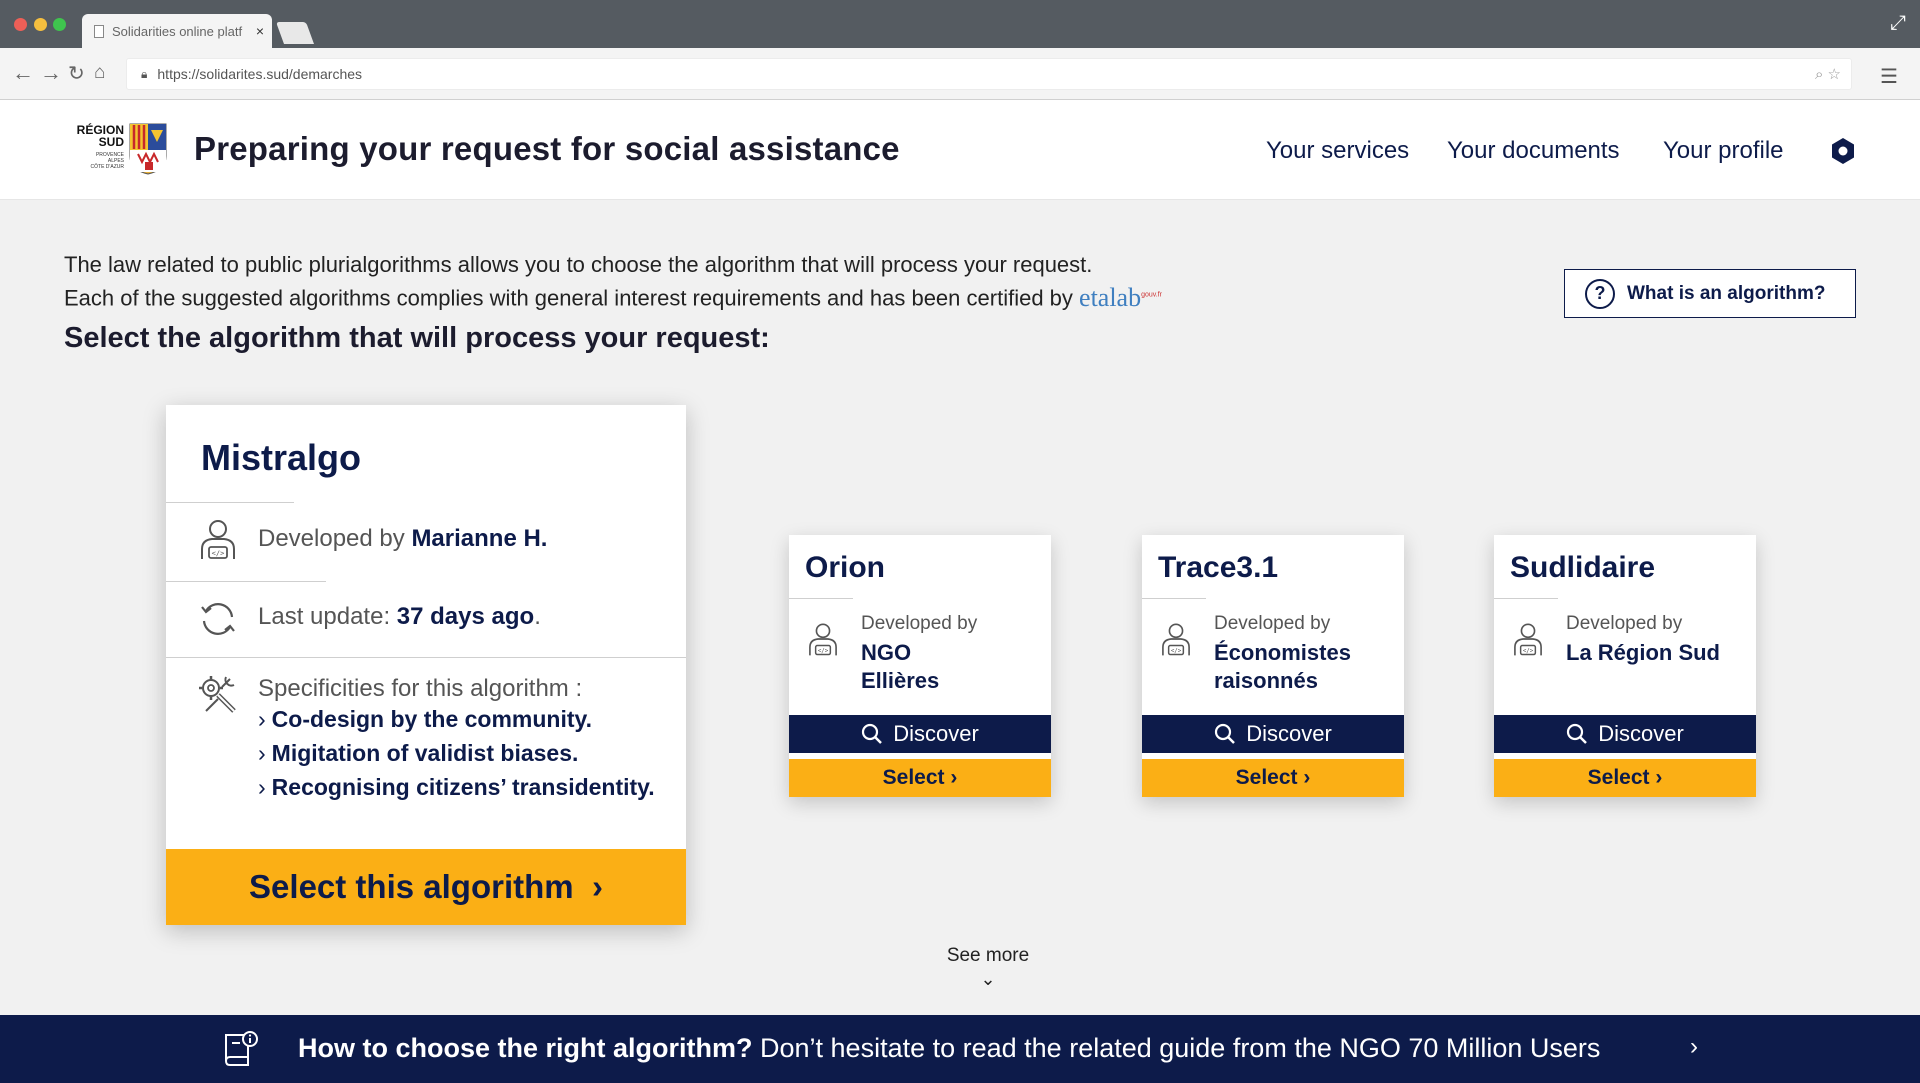 Image resolution: width=1920 pixels, height=1083 pixels. Describe the element at coordinates (51, 73) in the screenshot. I see `forward-icon: →` at that location.